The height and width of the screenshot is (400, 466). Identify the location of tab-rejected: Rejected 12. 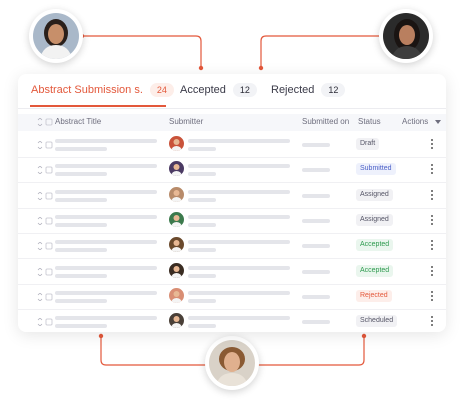
(308, 90).